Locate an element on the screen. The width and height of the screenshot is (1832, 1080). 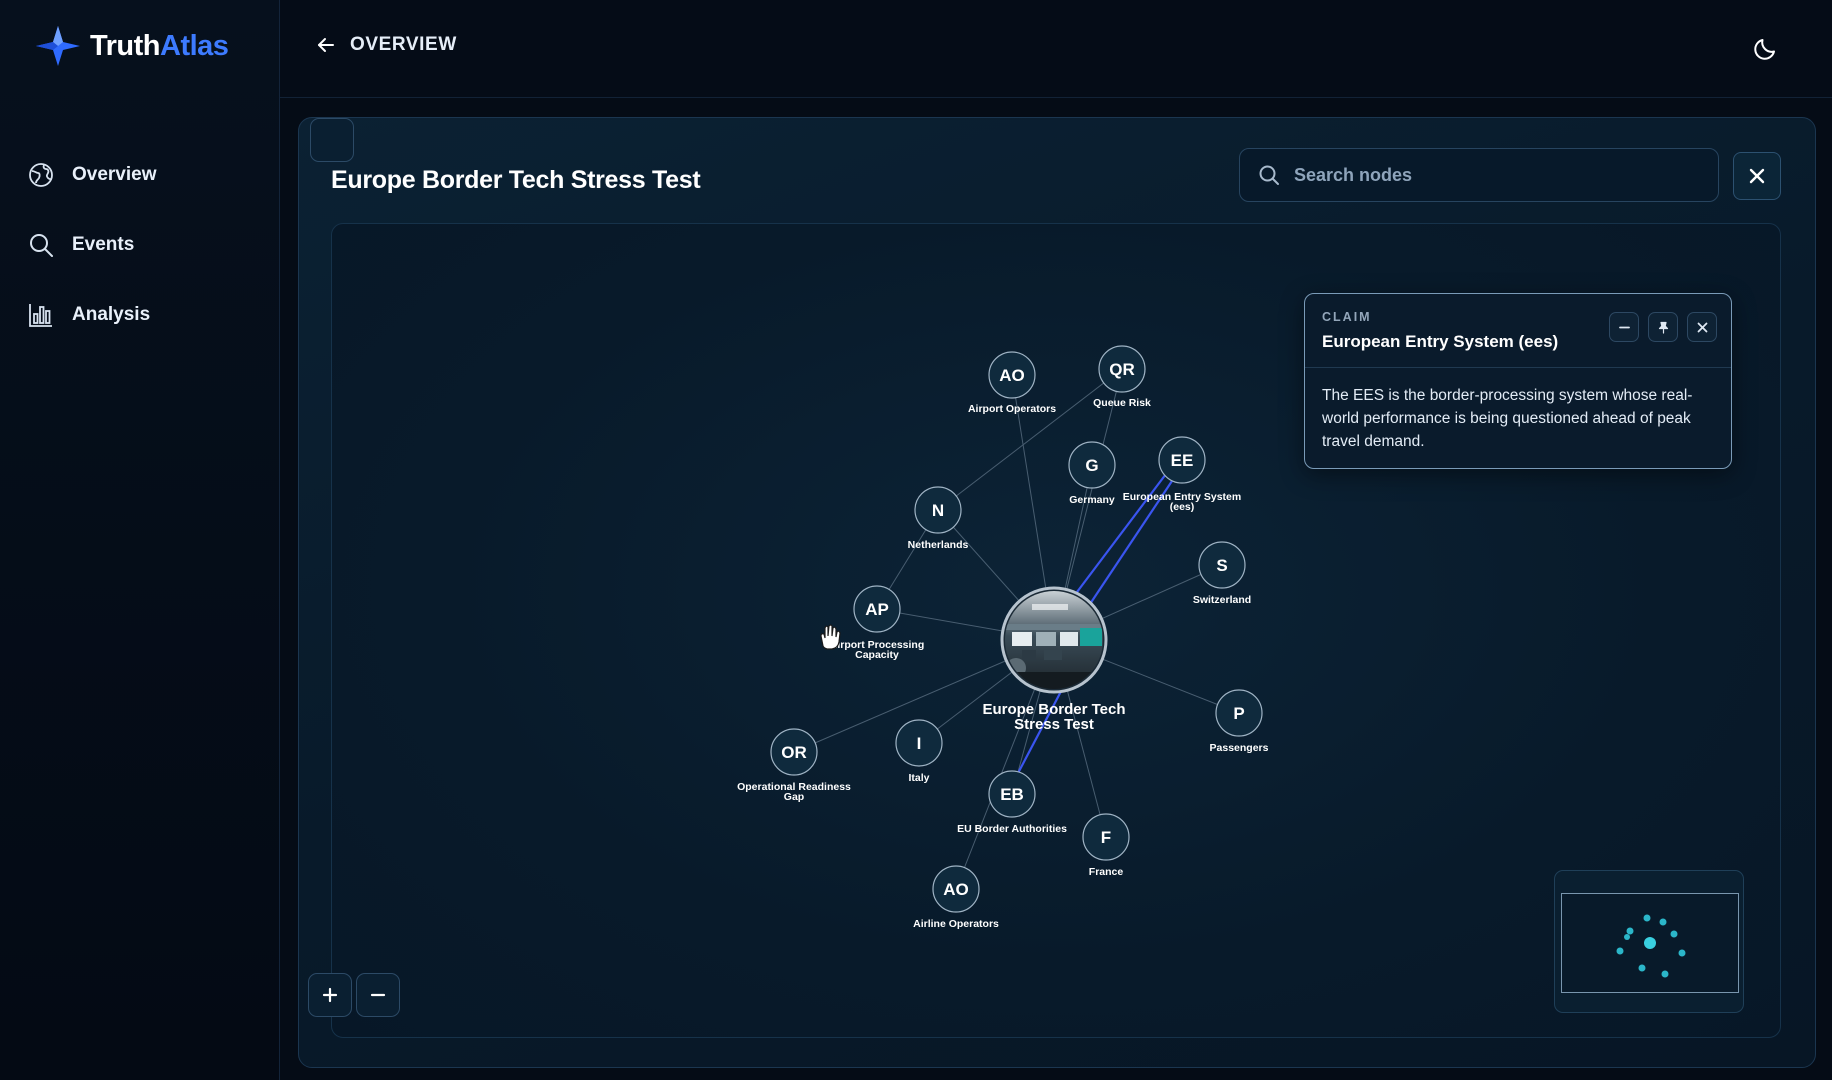
app-logo: TruthAtlas is located at coordinates (130, 46).